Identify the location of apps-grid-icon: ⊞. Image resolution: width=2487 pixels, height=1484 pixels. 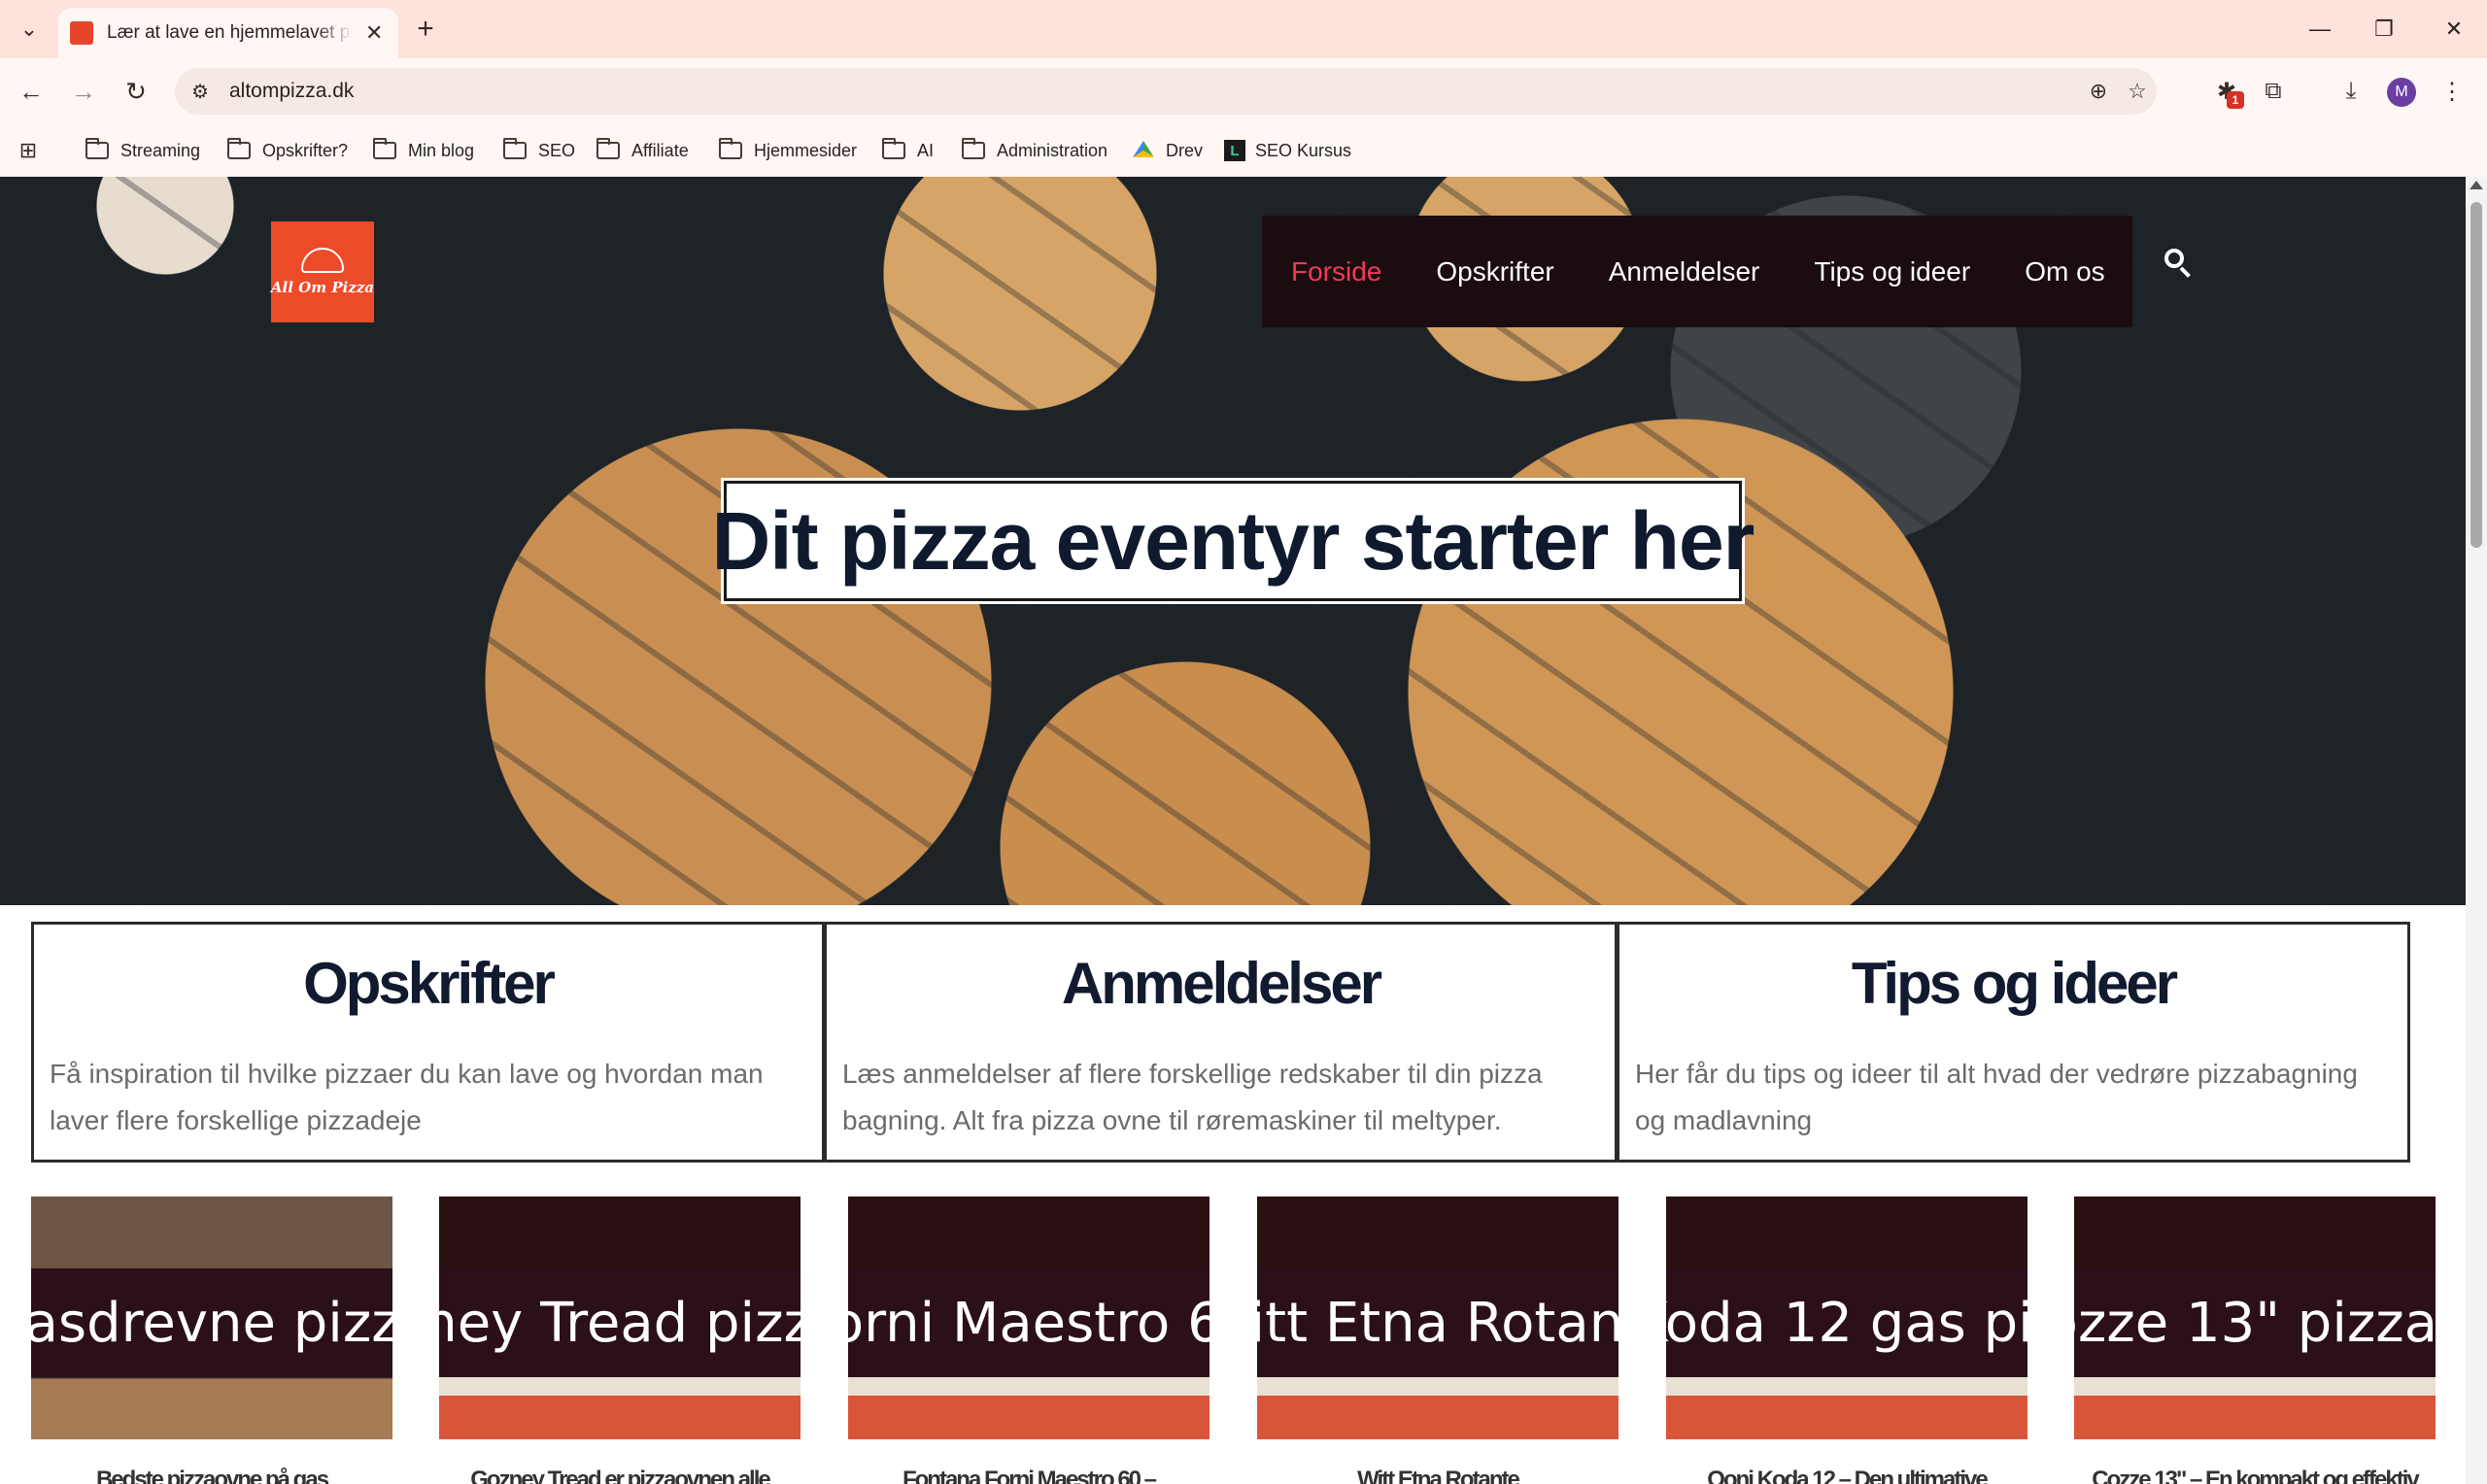
(28, 150).